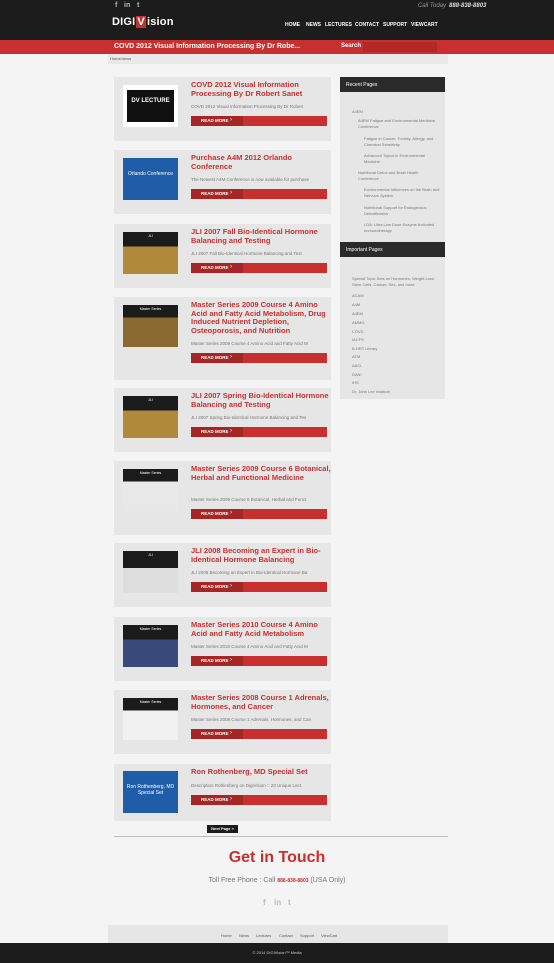 Image resolution: width=554 pixels, height=963 pixels. I want to click on important-pages-heading: Important Pages, so click(392, 249).